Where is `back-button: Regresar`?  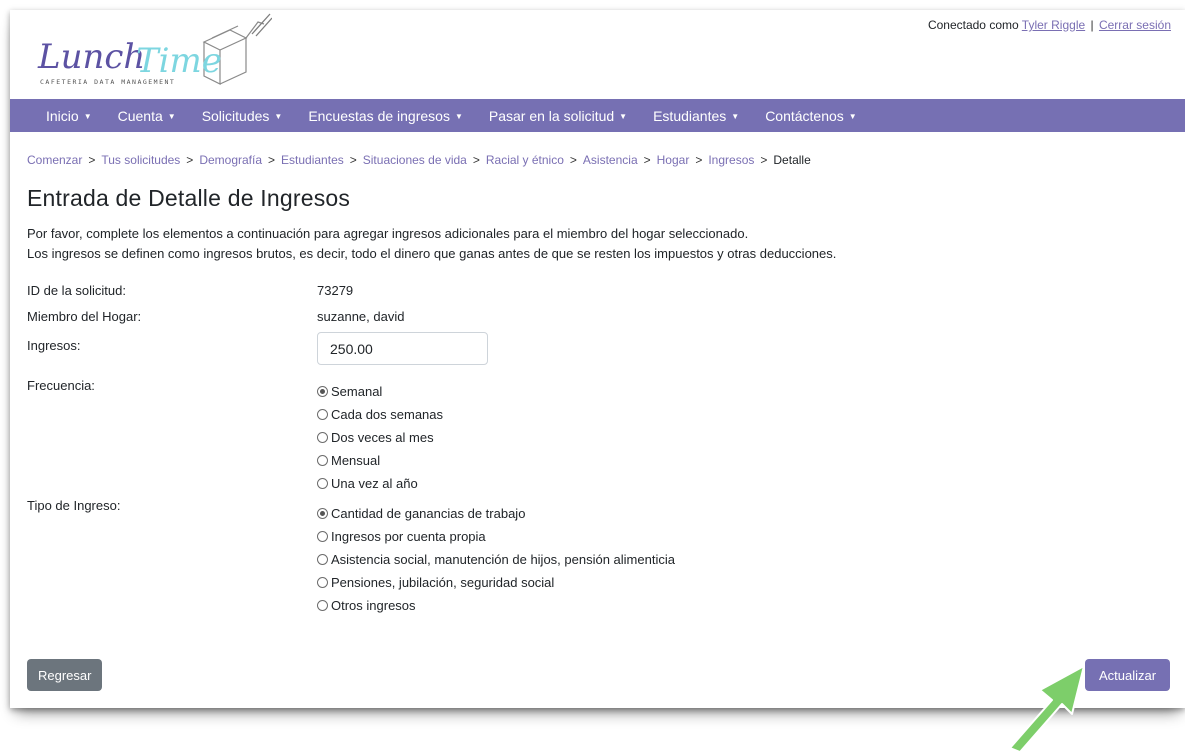
back-button: Regresar is located at coordinates (65, 675).